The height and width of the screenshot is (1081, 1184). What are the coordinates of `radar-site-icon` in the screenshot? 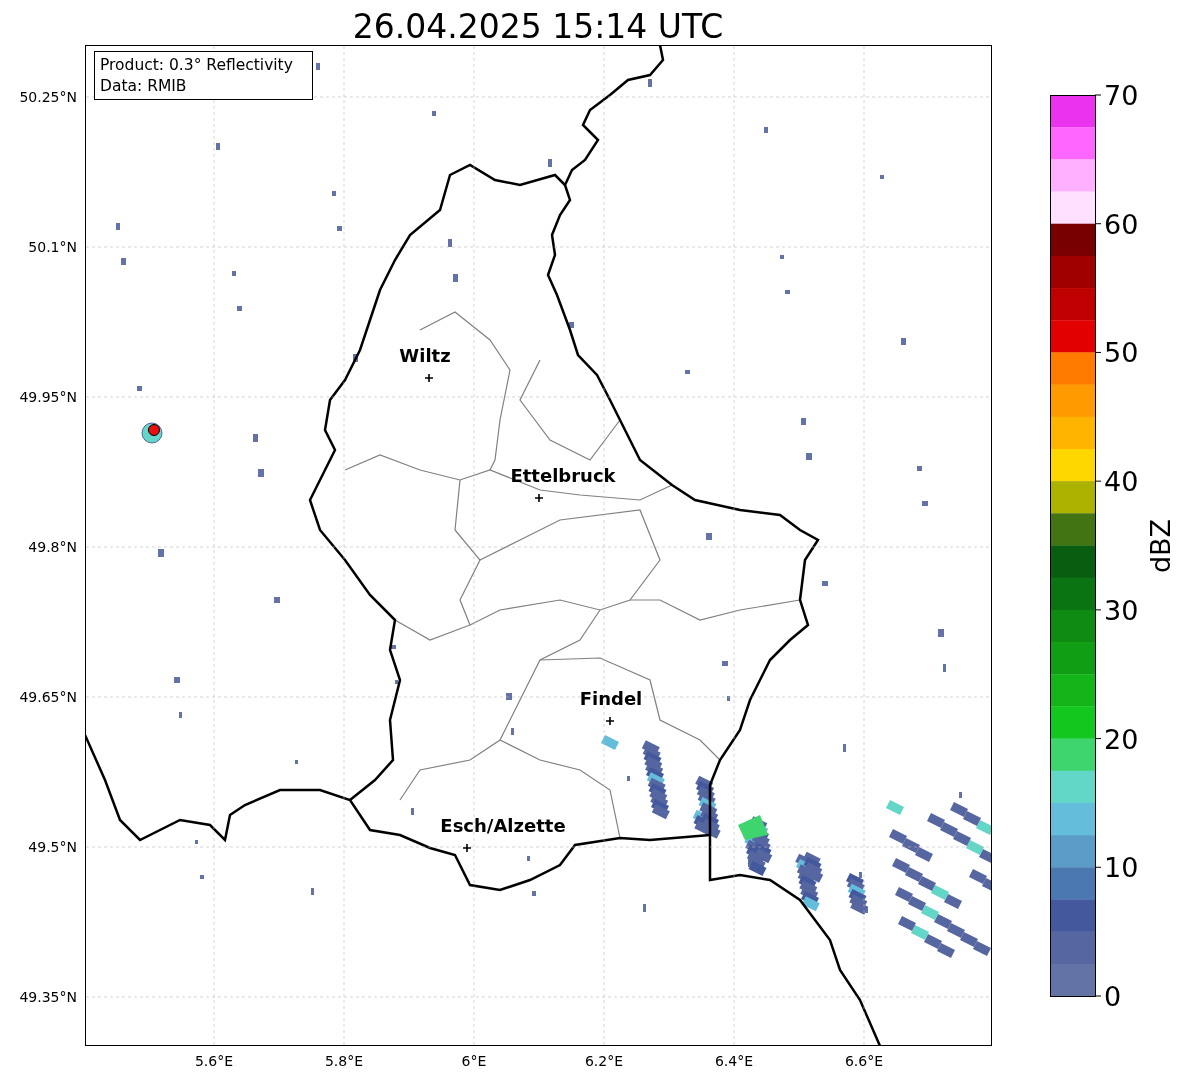 It's located at (154, 430).